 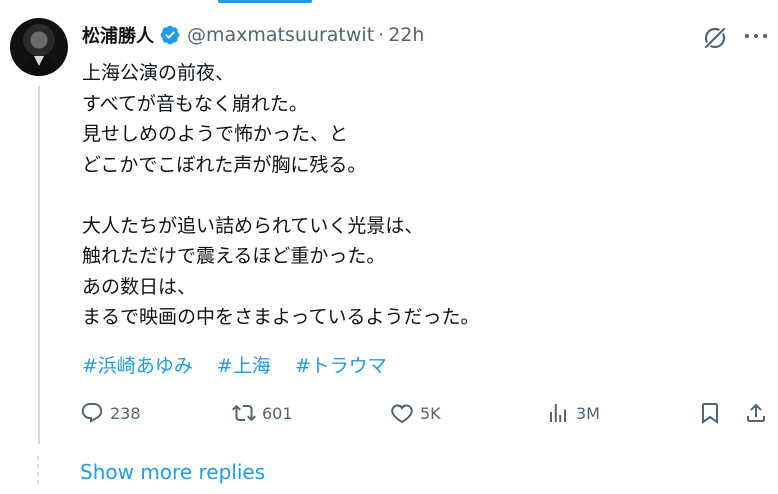 I want to click on like-icon, so click(x=402, y=414).